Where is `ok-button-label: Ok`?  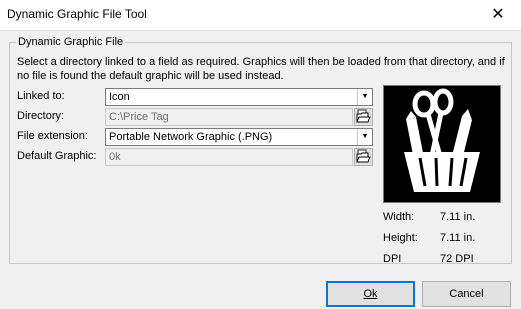 ok-button-label: Ok is located at coordinates (370, 294).